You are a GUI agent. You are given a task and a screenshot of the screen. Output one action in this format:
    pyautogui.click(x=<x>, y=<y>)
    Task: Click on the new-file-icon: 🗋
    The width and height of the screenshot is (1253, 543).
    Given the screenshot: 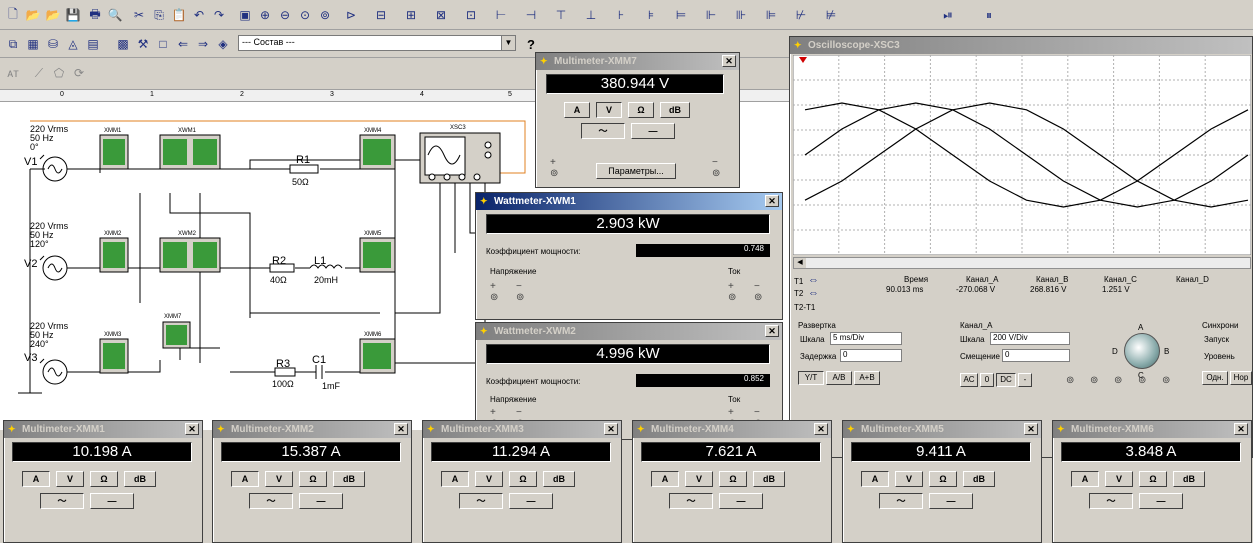 What is the action you would take?
    pyautogui.click(x=13, y=15)
    